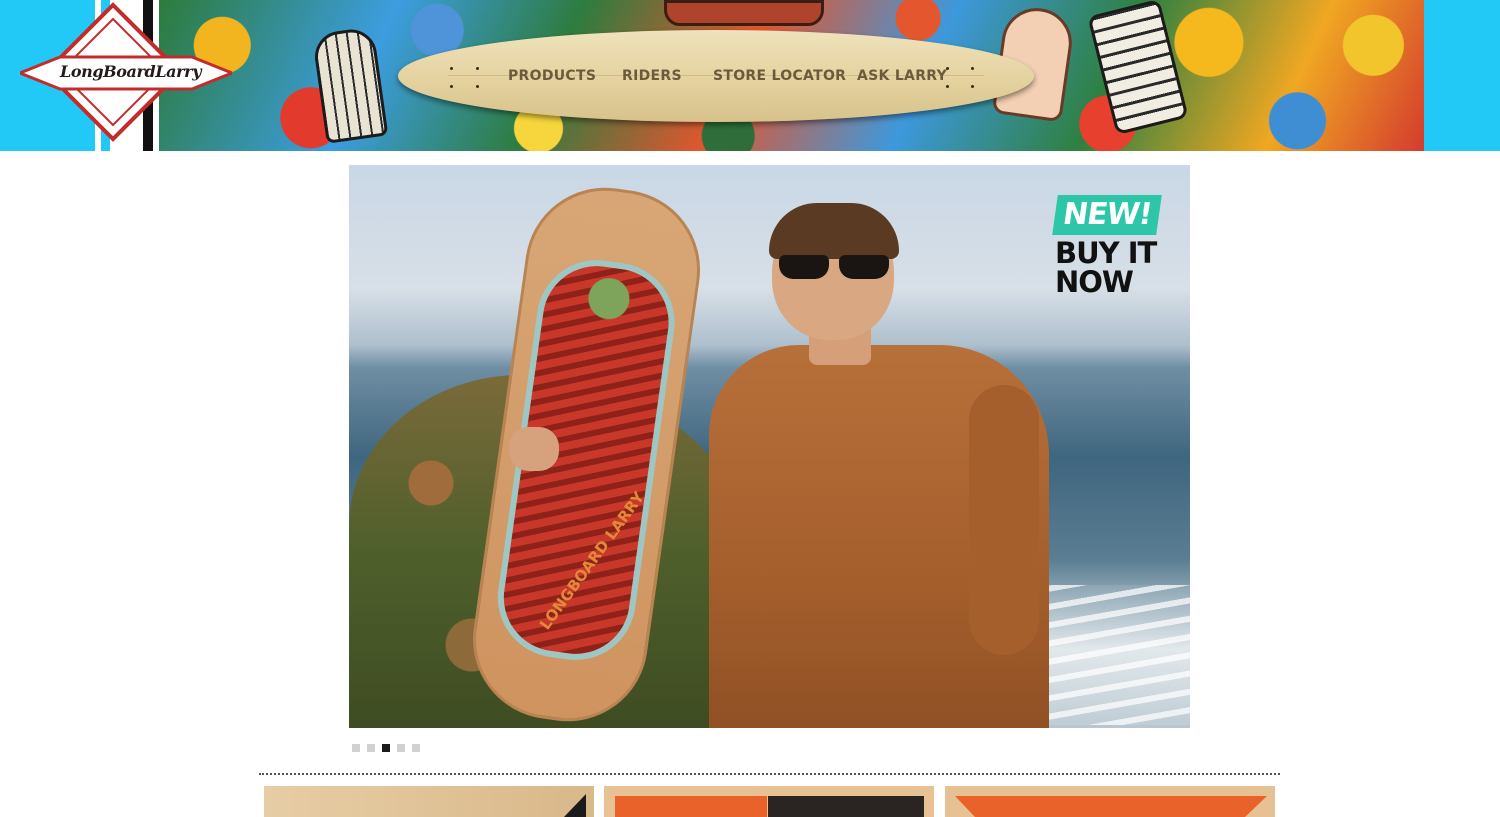 The width and height of the screenshot is (1500, 817). Describe the element at coordinates (552, 78) in the screenshot. I see `nav-products: PRODUCTS` at that location.